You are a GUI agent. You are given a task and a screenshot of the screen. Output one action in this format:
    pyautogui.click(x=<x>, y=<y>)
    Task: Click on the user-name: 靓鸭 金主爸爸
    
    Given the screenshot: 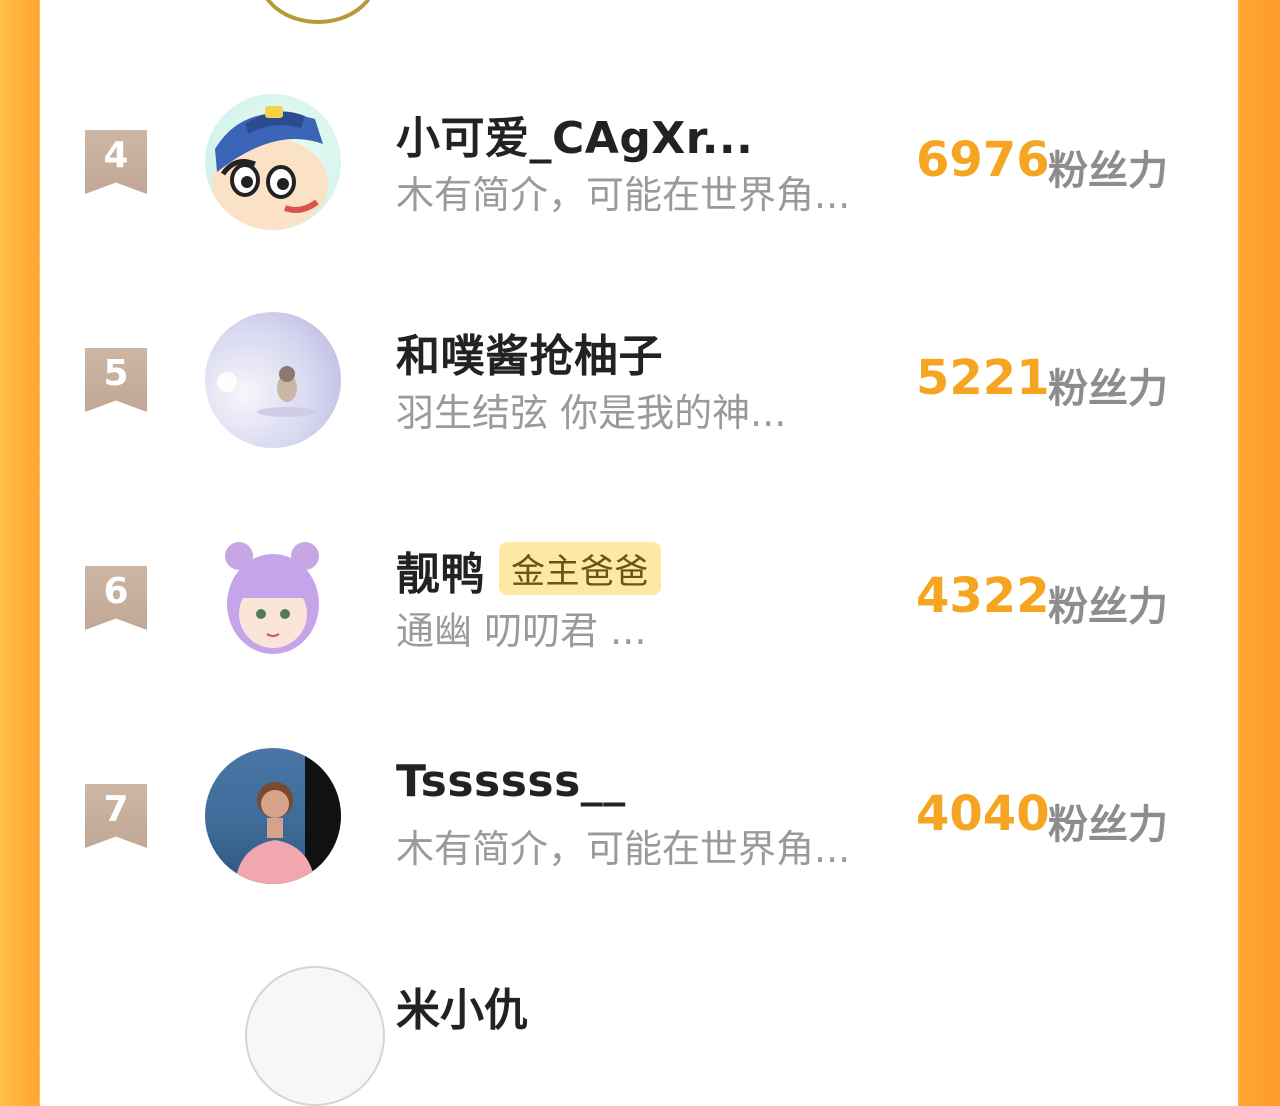 What is the action you would take?
    pyautogui.click(x=528, y=570)
    